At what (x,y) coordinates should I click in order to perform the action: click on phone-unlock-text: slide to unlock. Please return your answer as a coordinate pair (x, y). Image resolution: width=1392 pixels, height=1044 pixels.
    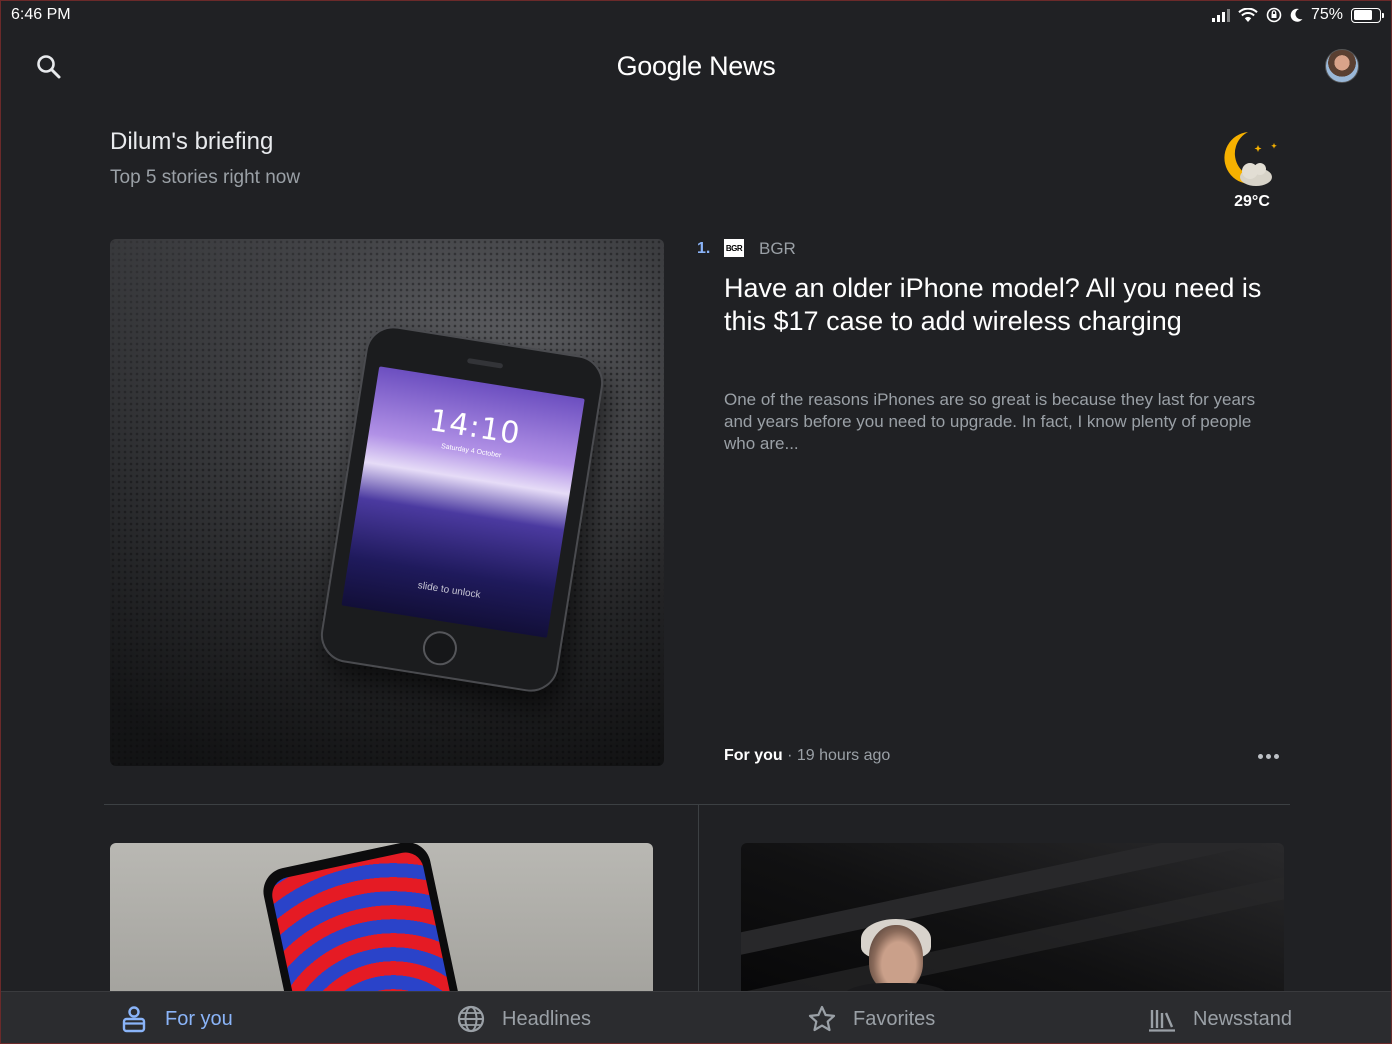
    Looking at the image, I should click on (449, 590).